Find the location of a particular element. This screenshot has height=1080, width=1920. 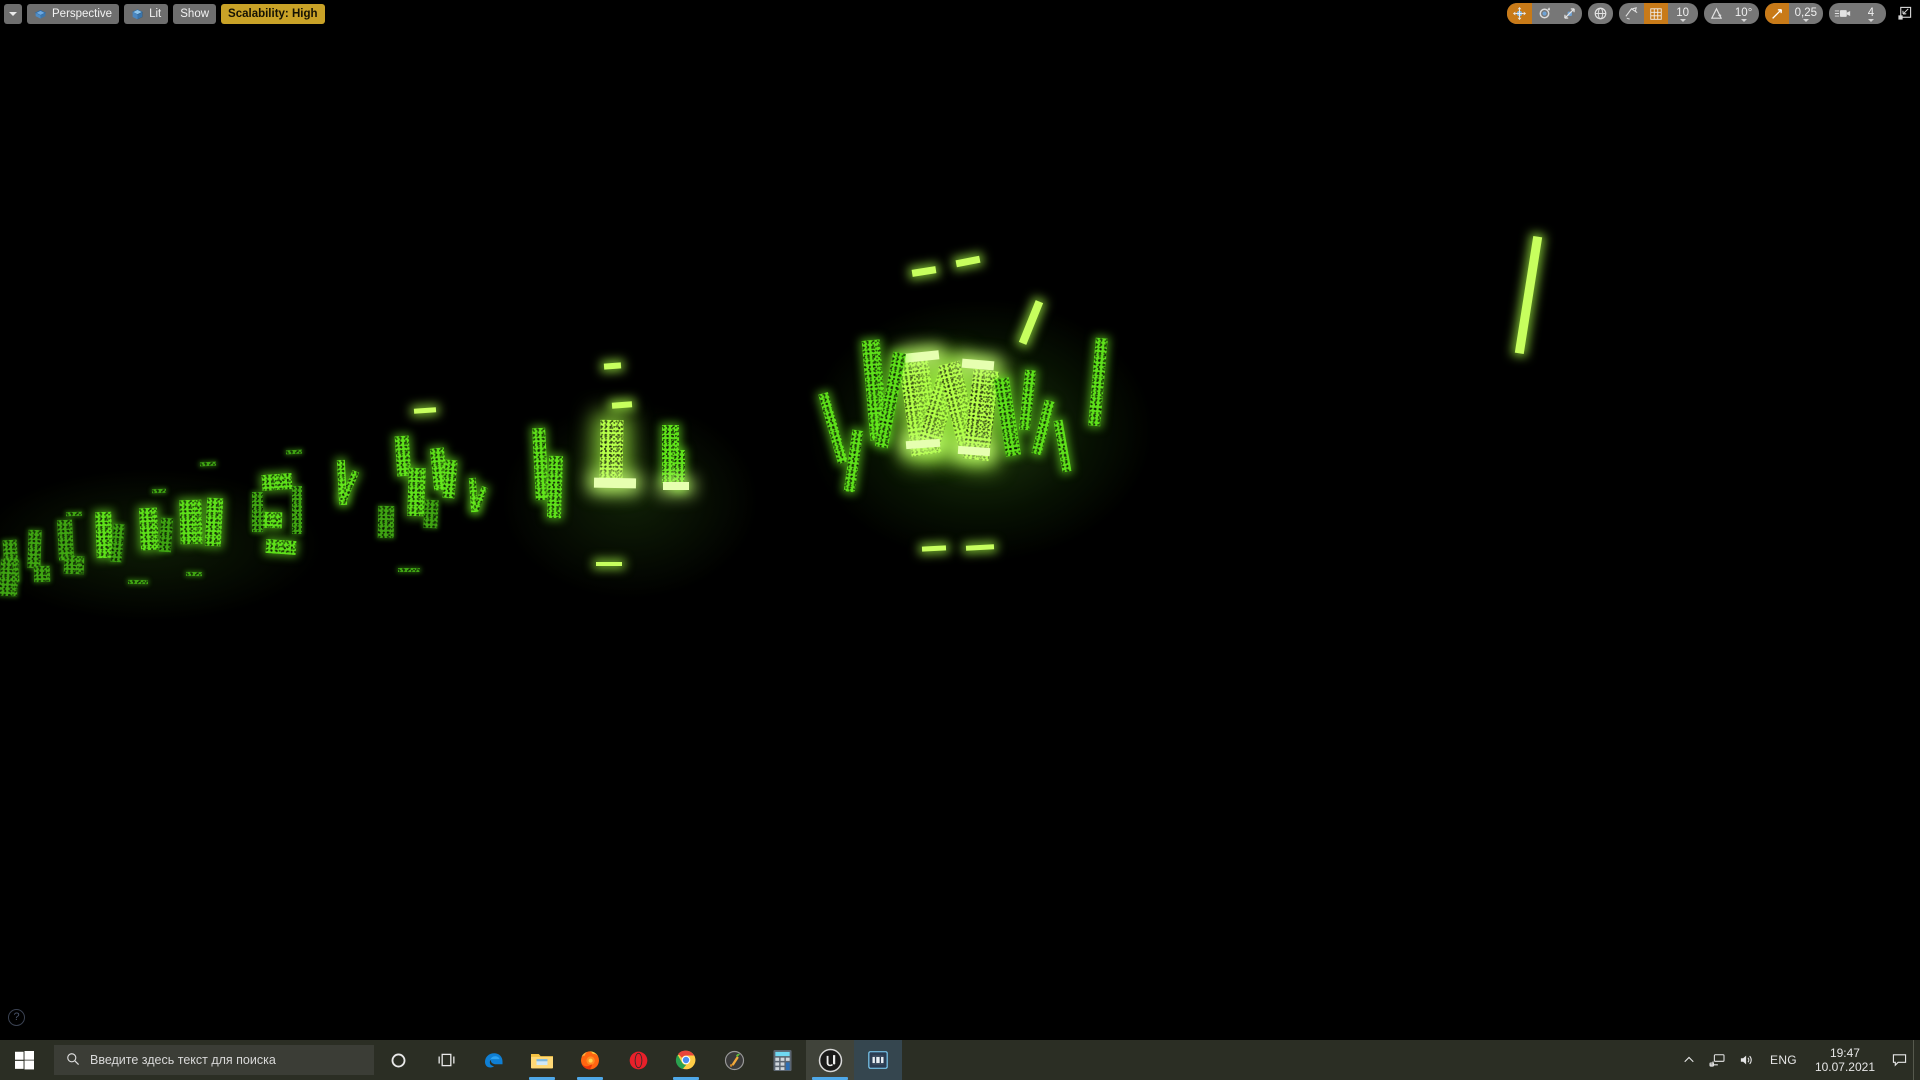

camera-speed-value: 4 is located at coordinates (1871, 13).